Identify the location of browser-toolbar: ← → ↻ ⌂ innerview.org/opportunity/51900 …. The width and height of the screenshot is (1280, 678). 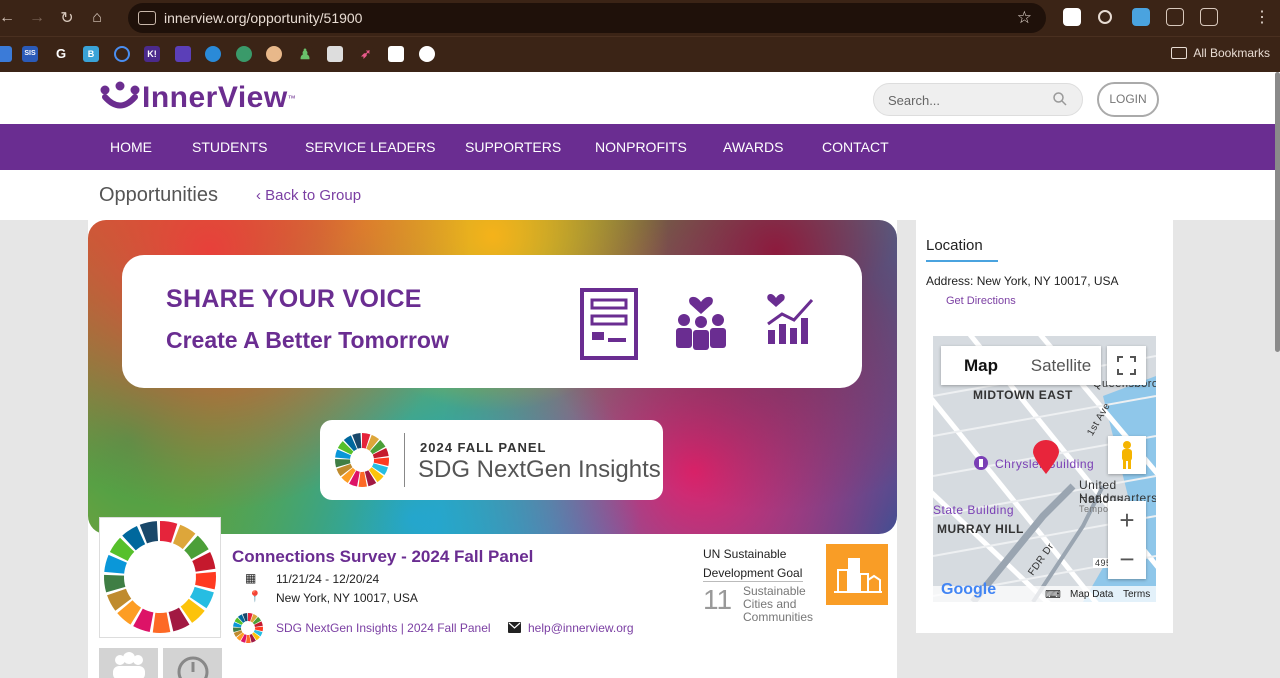
(640, 18).